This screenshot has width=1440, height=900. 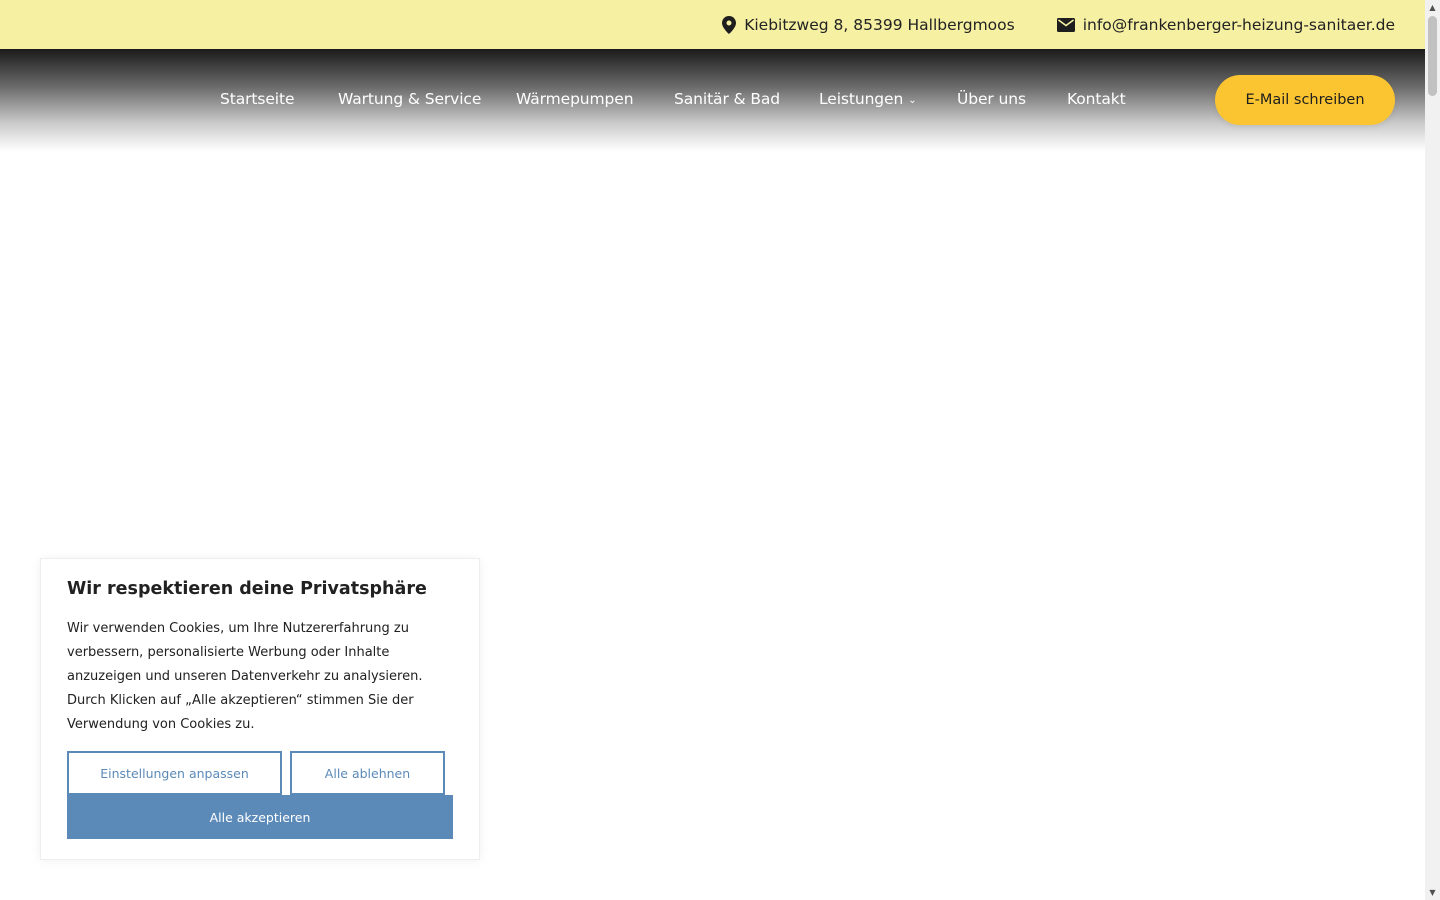 What do you see at coordinates (879, 24) in the screenshot?
I see `address-text: Kiebitzweg 8, 85399 Hallbergmoos` at bounding box center [879, 24].